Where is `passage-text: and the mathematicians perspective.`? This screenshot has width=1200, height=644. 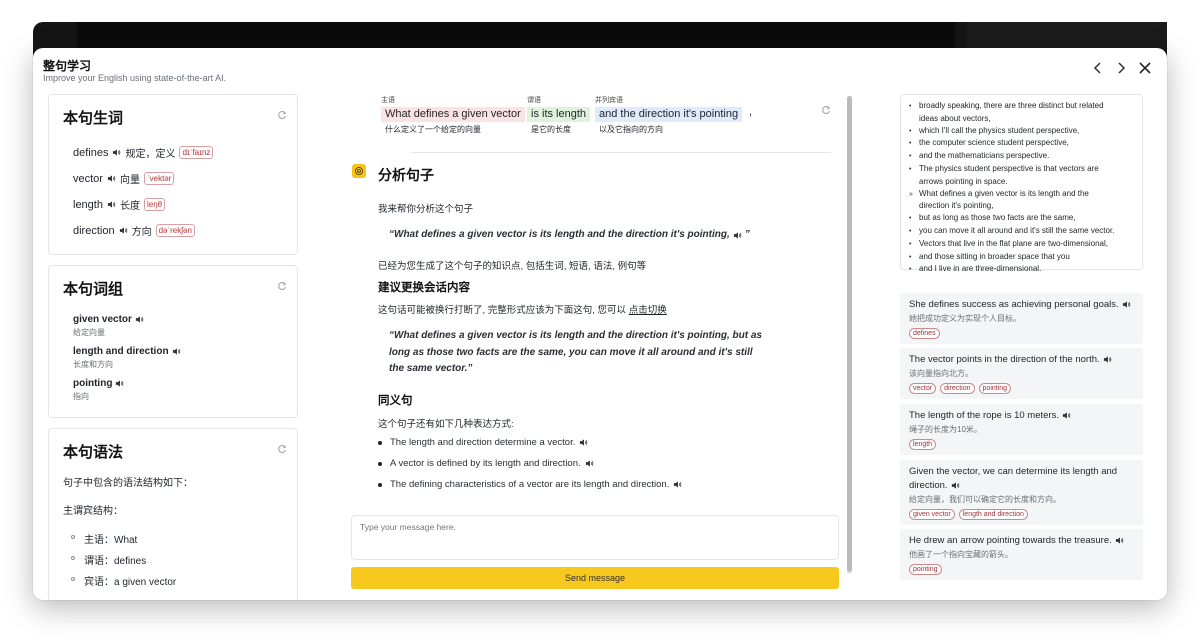
passage-text: and the mathematicians perspective. is located at coordinates (984, 156).